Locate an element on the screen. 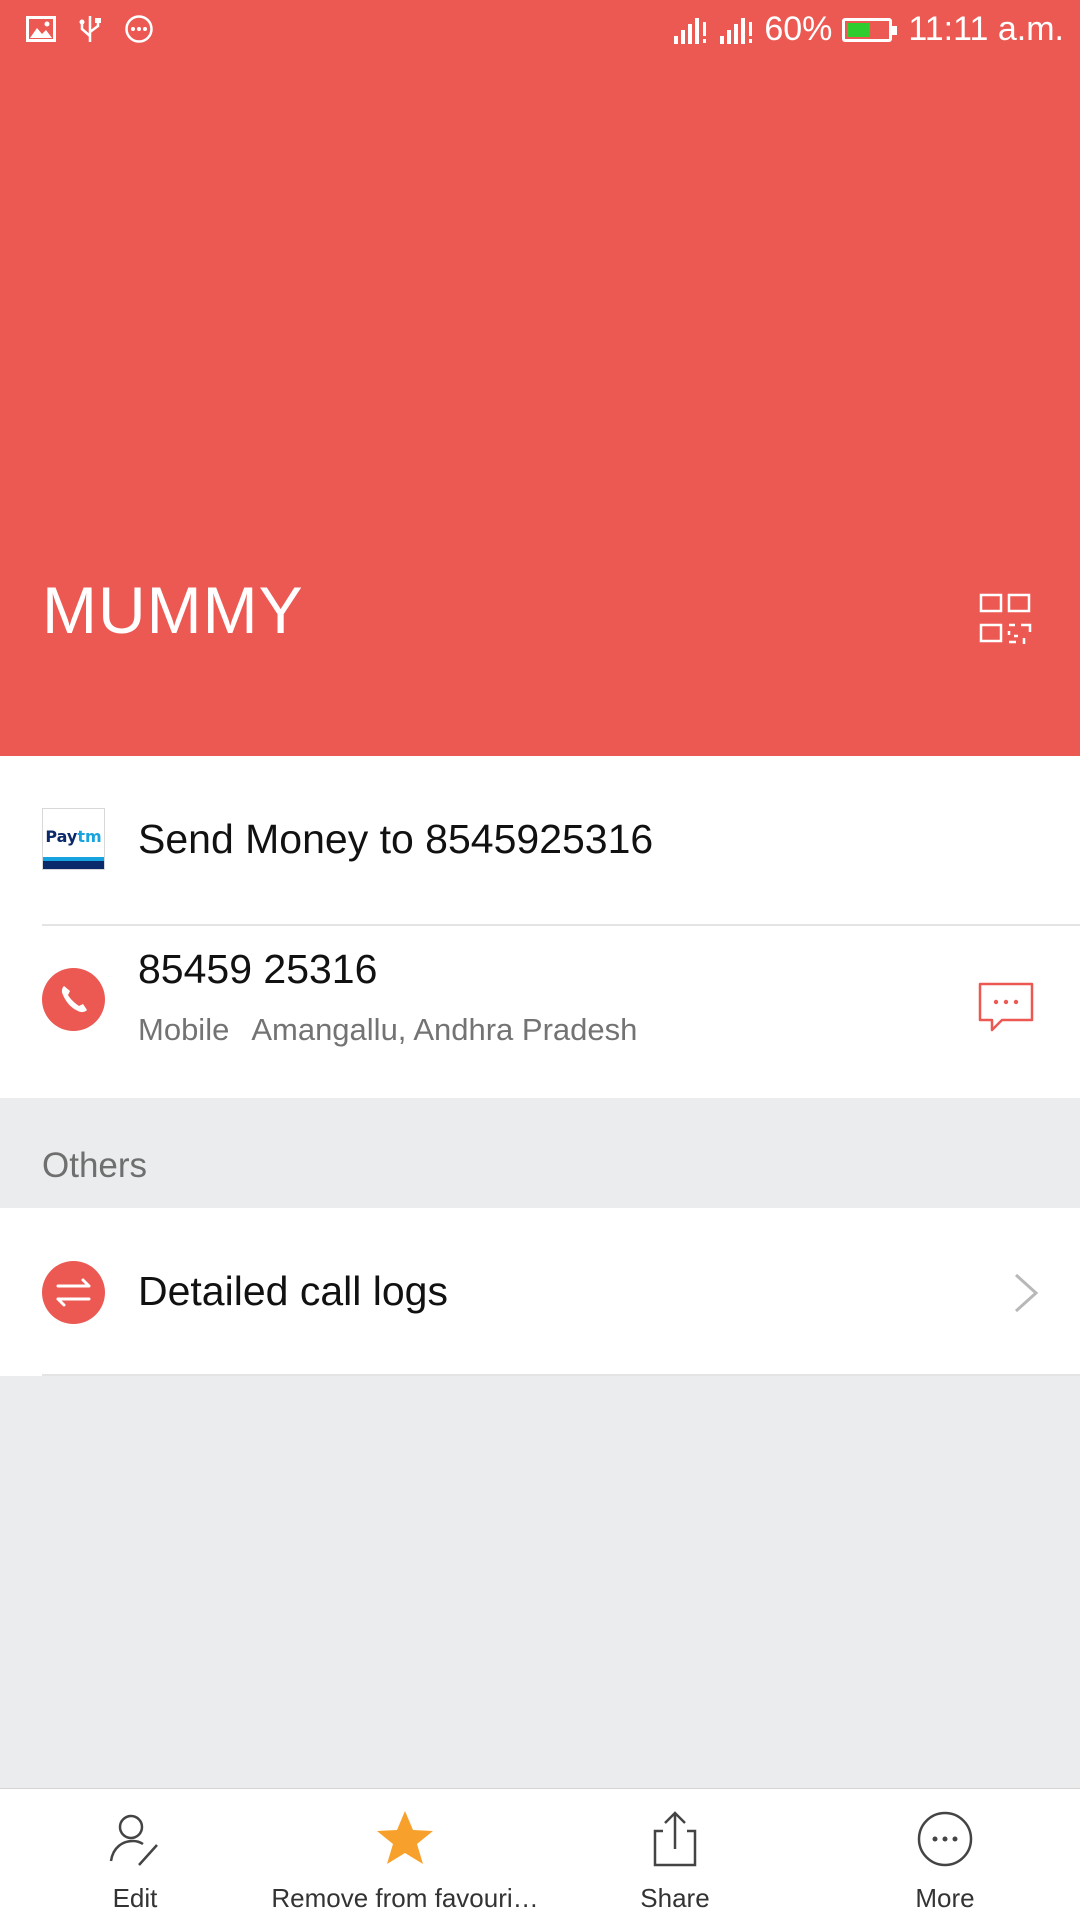 The image size is (1080, 1920). message-icon is located at coordinates (1006, 1008).